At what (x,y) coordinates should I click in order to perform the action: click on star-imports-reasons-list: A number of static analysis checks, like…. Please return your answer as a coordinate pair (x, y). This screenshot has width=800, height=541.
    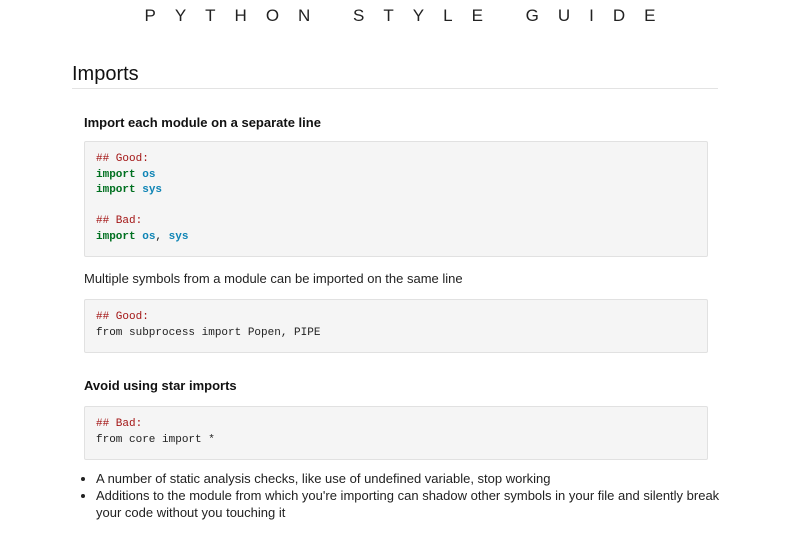
    Looking at the image, I should click on (408, 495).